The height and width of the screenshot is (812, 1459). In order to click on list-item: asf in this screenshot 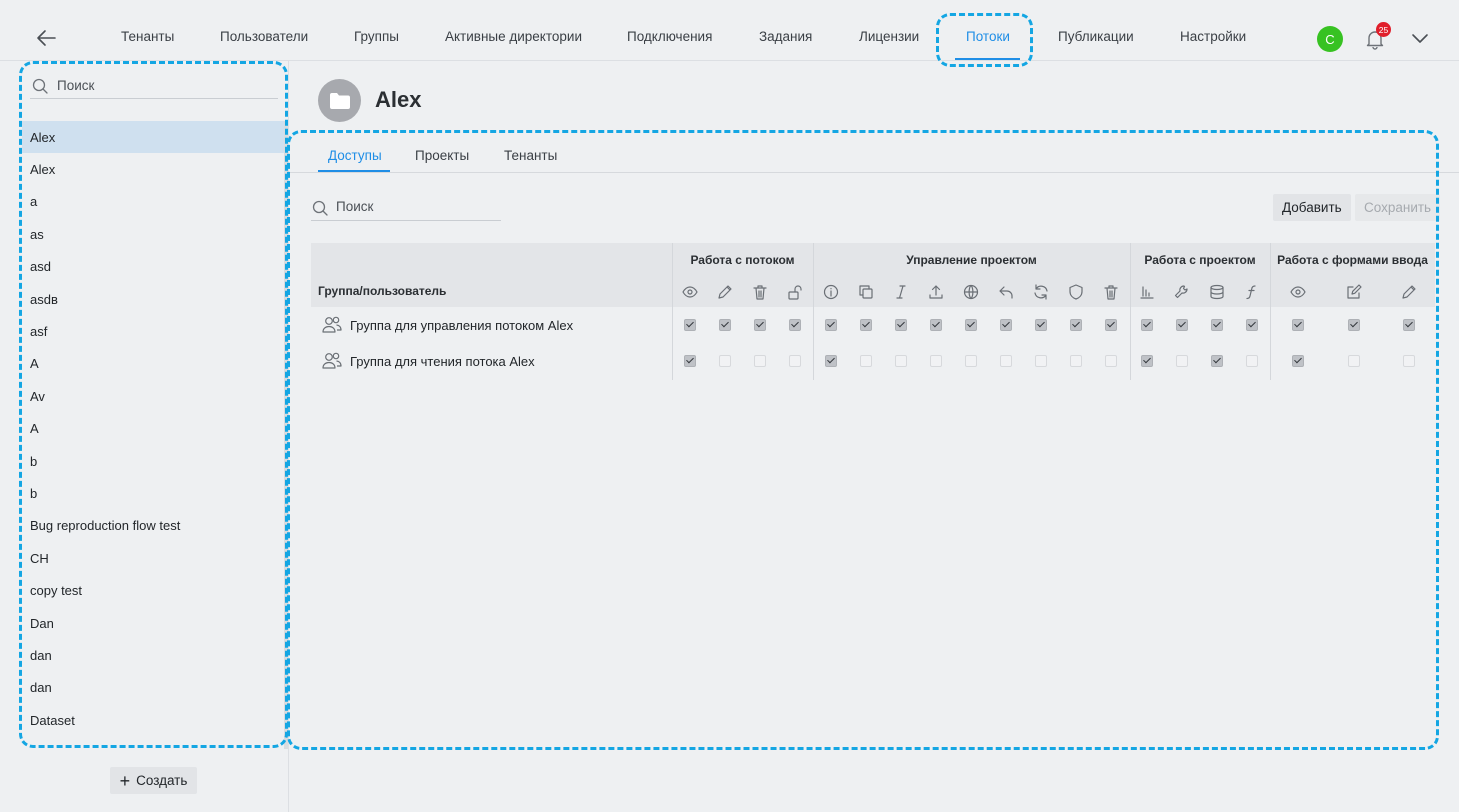, I will do `click(153, 331)`.